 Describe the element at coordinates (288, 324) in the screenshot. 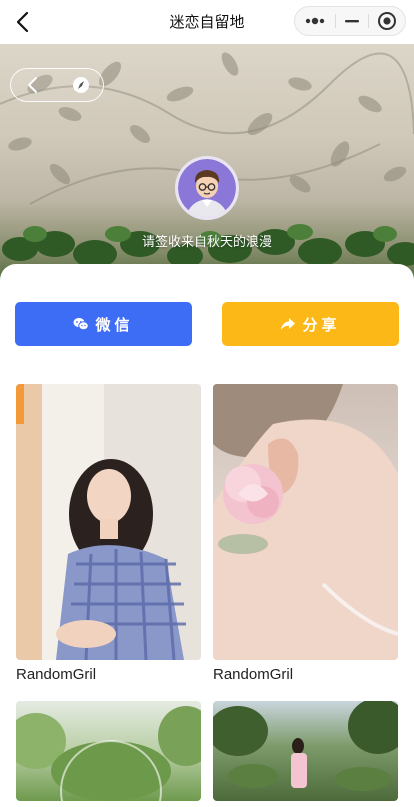

I see `share-arrow-icon` at that location.